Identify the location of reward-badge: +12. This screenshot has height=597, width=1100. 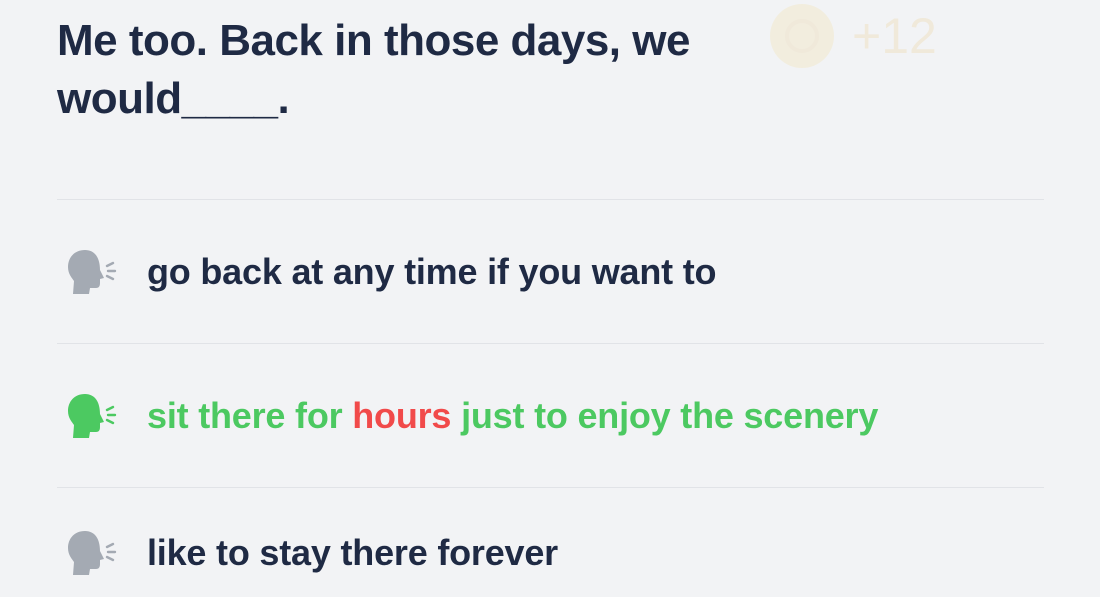
(853, 36).